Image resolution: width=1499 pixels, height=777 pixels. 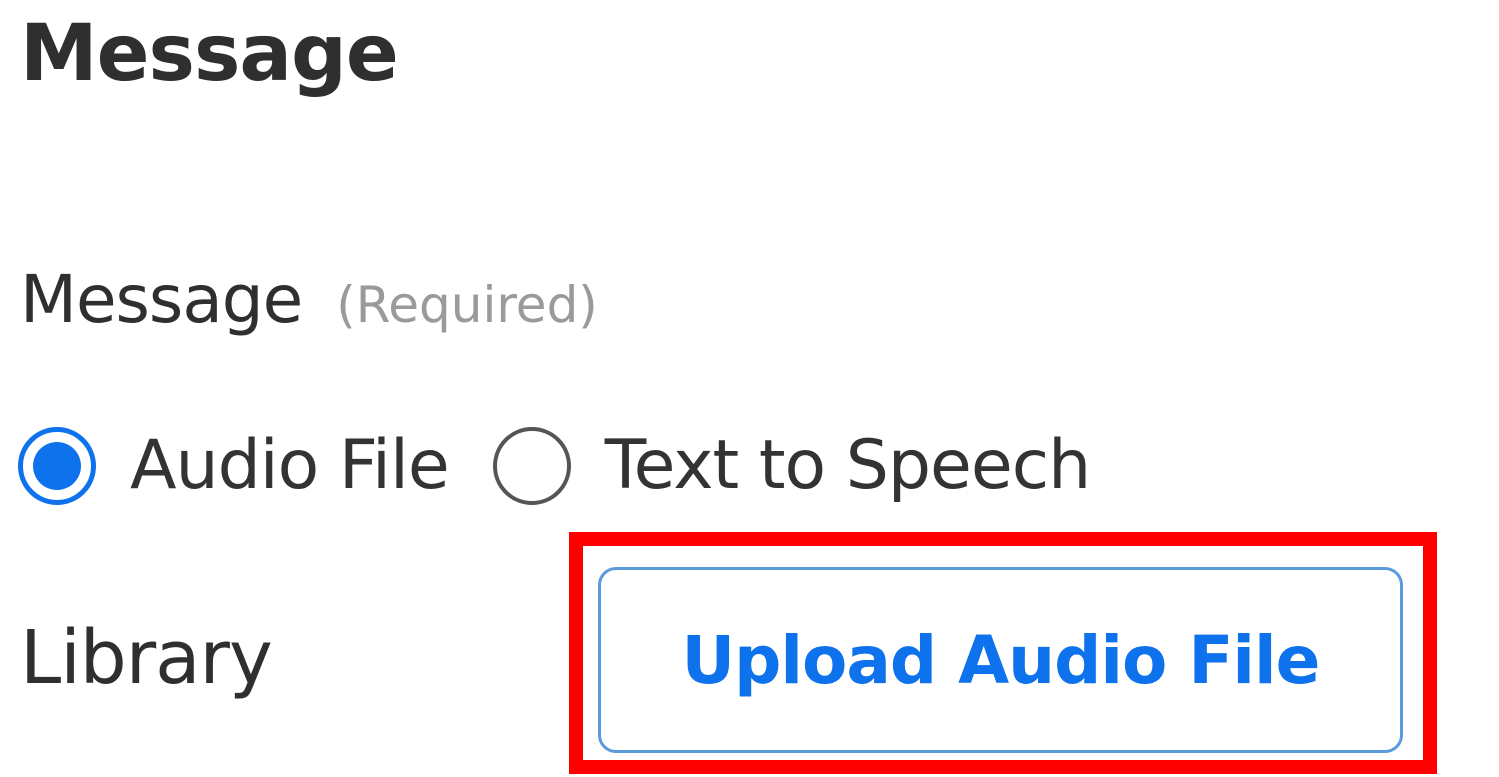 I want to click on message-field-label-row: Message (Required), so click(x=309, y=300).